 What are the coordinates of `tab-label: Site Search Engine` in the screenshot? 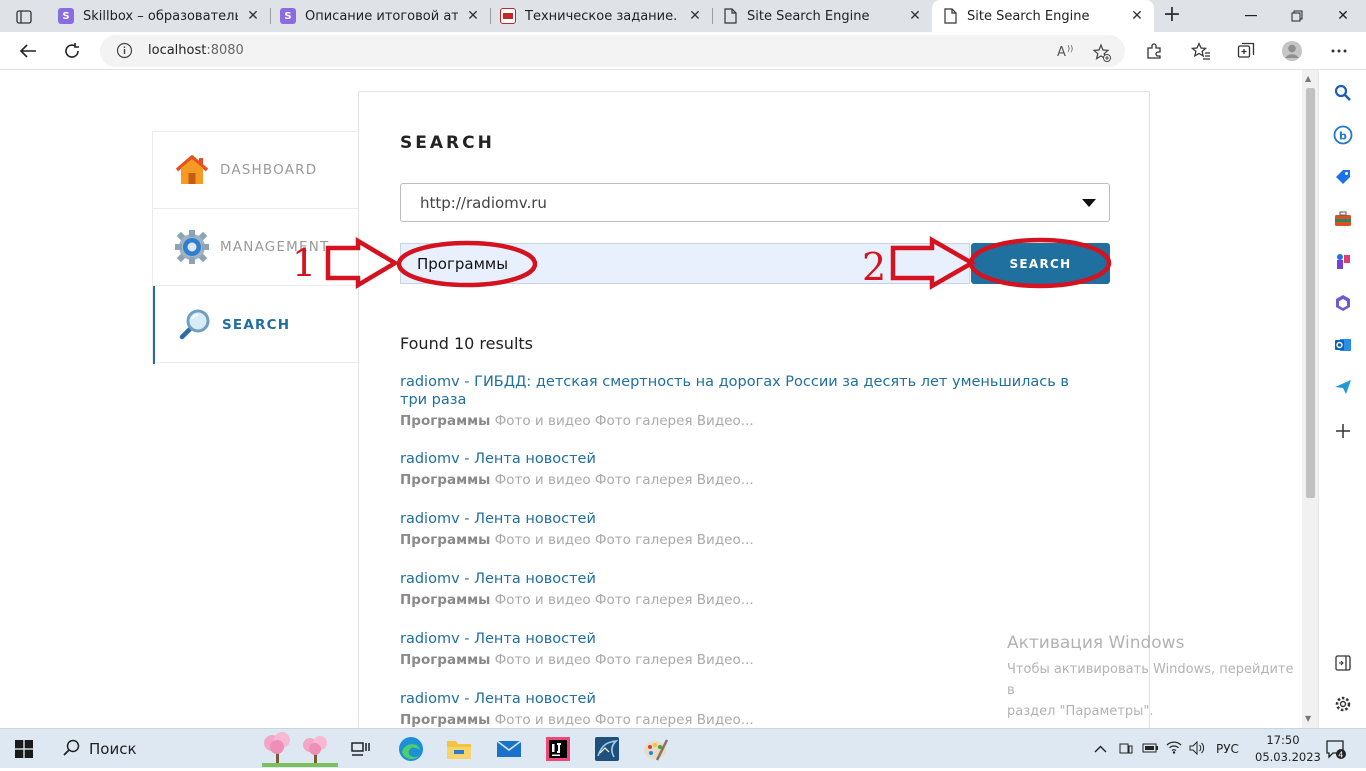 It's located at (1028, 16).